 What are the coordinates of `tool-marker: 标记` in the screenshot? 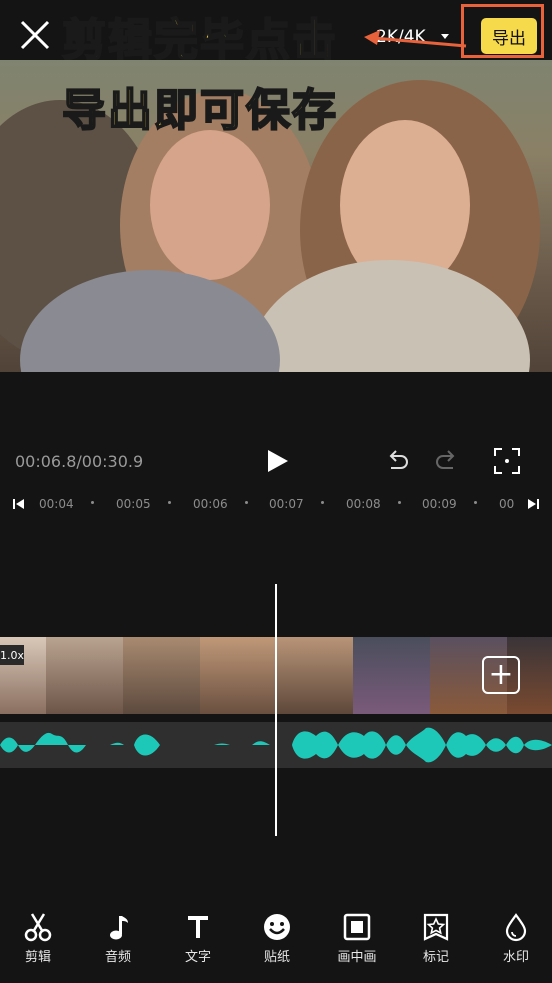 It's located at (436, 938).